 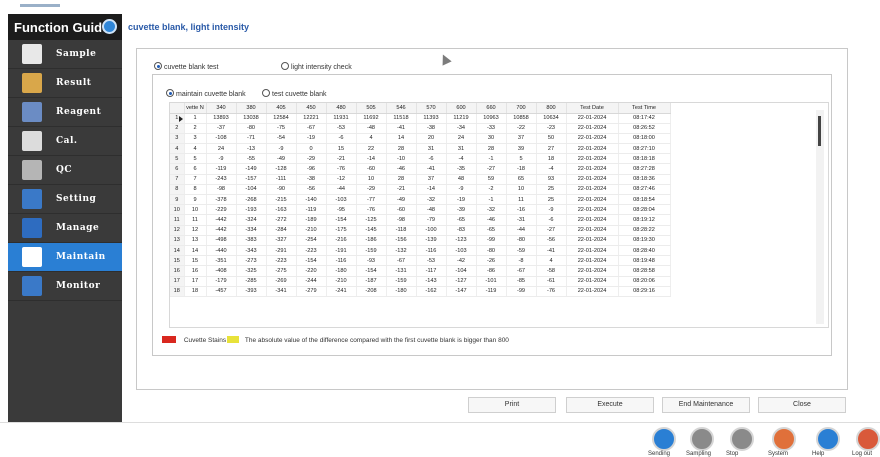 What do you see at coordinates (65, 112) in the screenshot?
I see `sidebar-item-reagent: Reagent` at bounding box center [65, 112].